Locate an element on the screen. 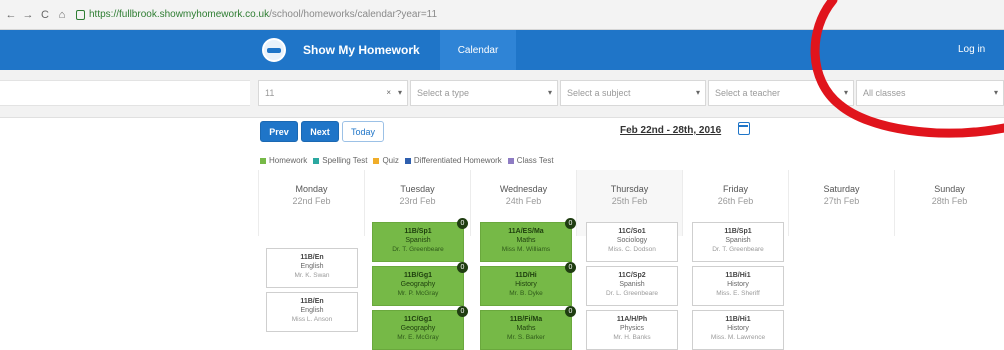 The width and height of the screenshot is (1004, 350). homework-card: 0 11A/ES/Ma Maths Miss M. Williams is located at coordinates (528, 240).